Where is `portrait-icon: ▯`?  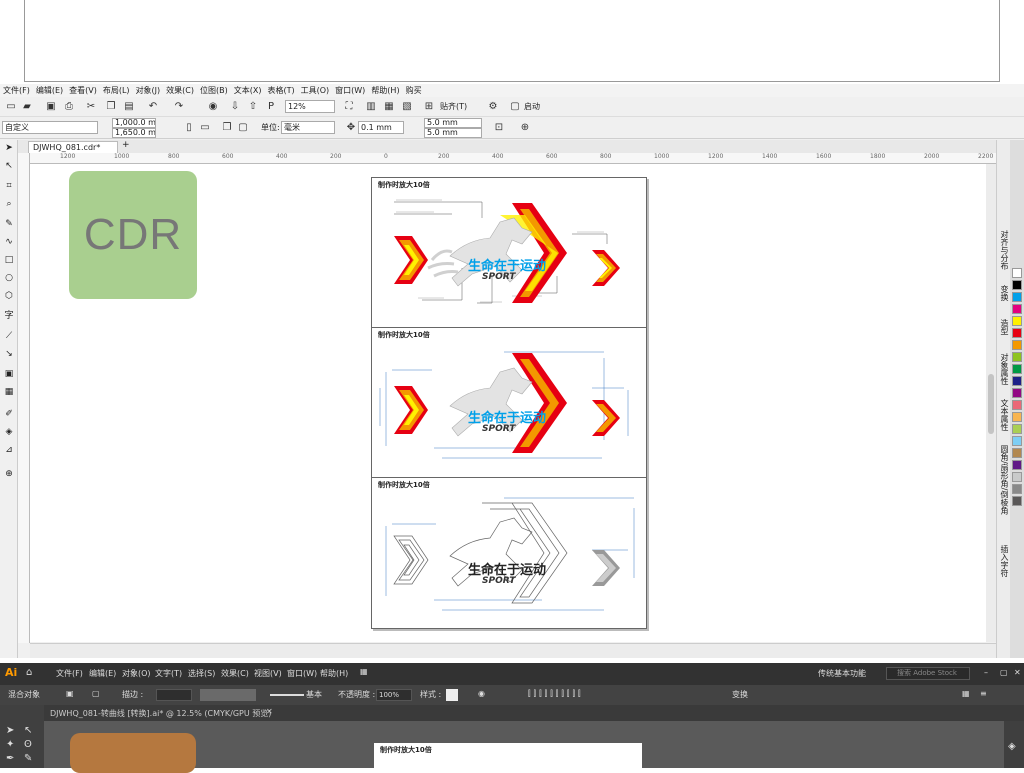
portrait-icon: ▯ is located at coordinates (189, 128).